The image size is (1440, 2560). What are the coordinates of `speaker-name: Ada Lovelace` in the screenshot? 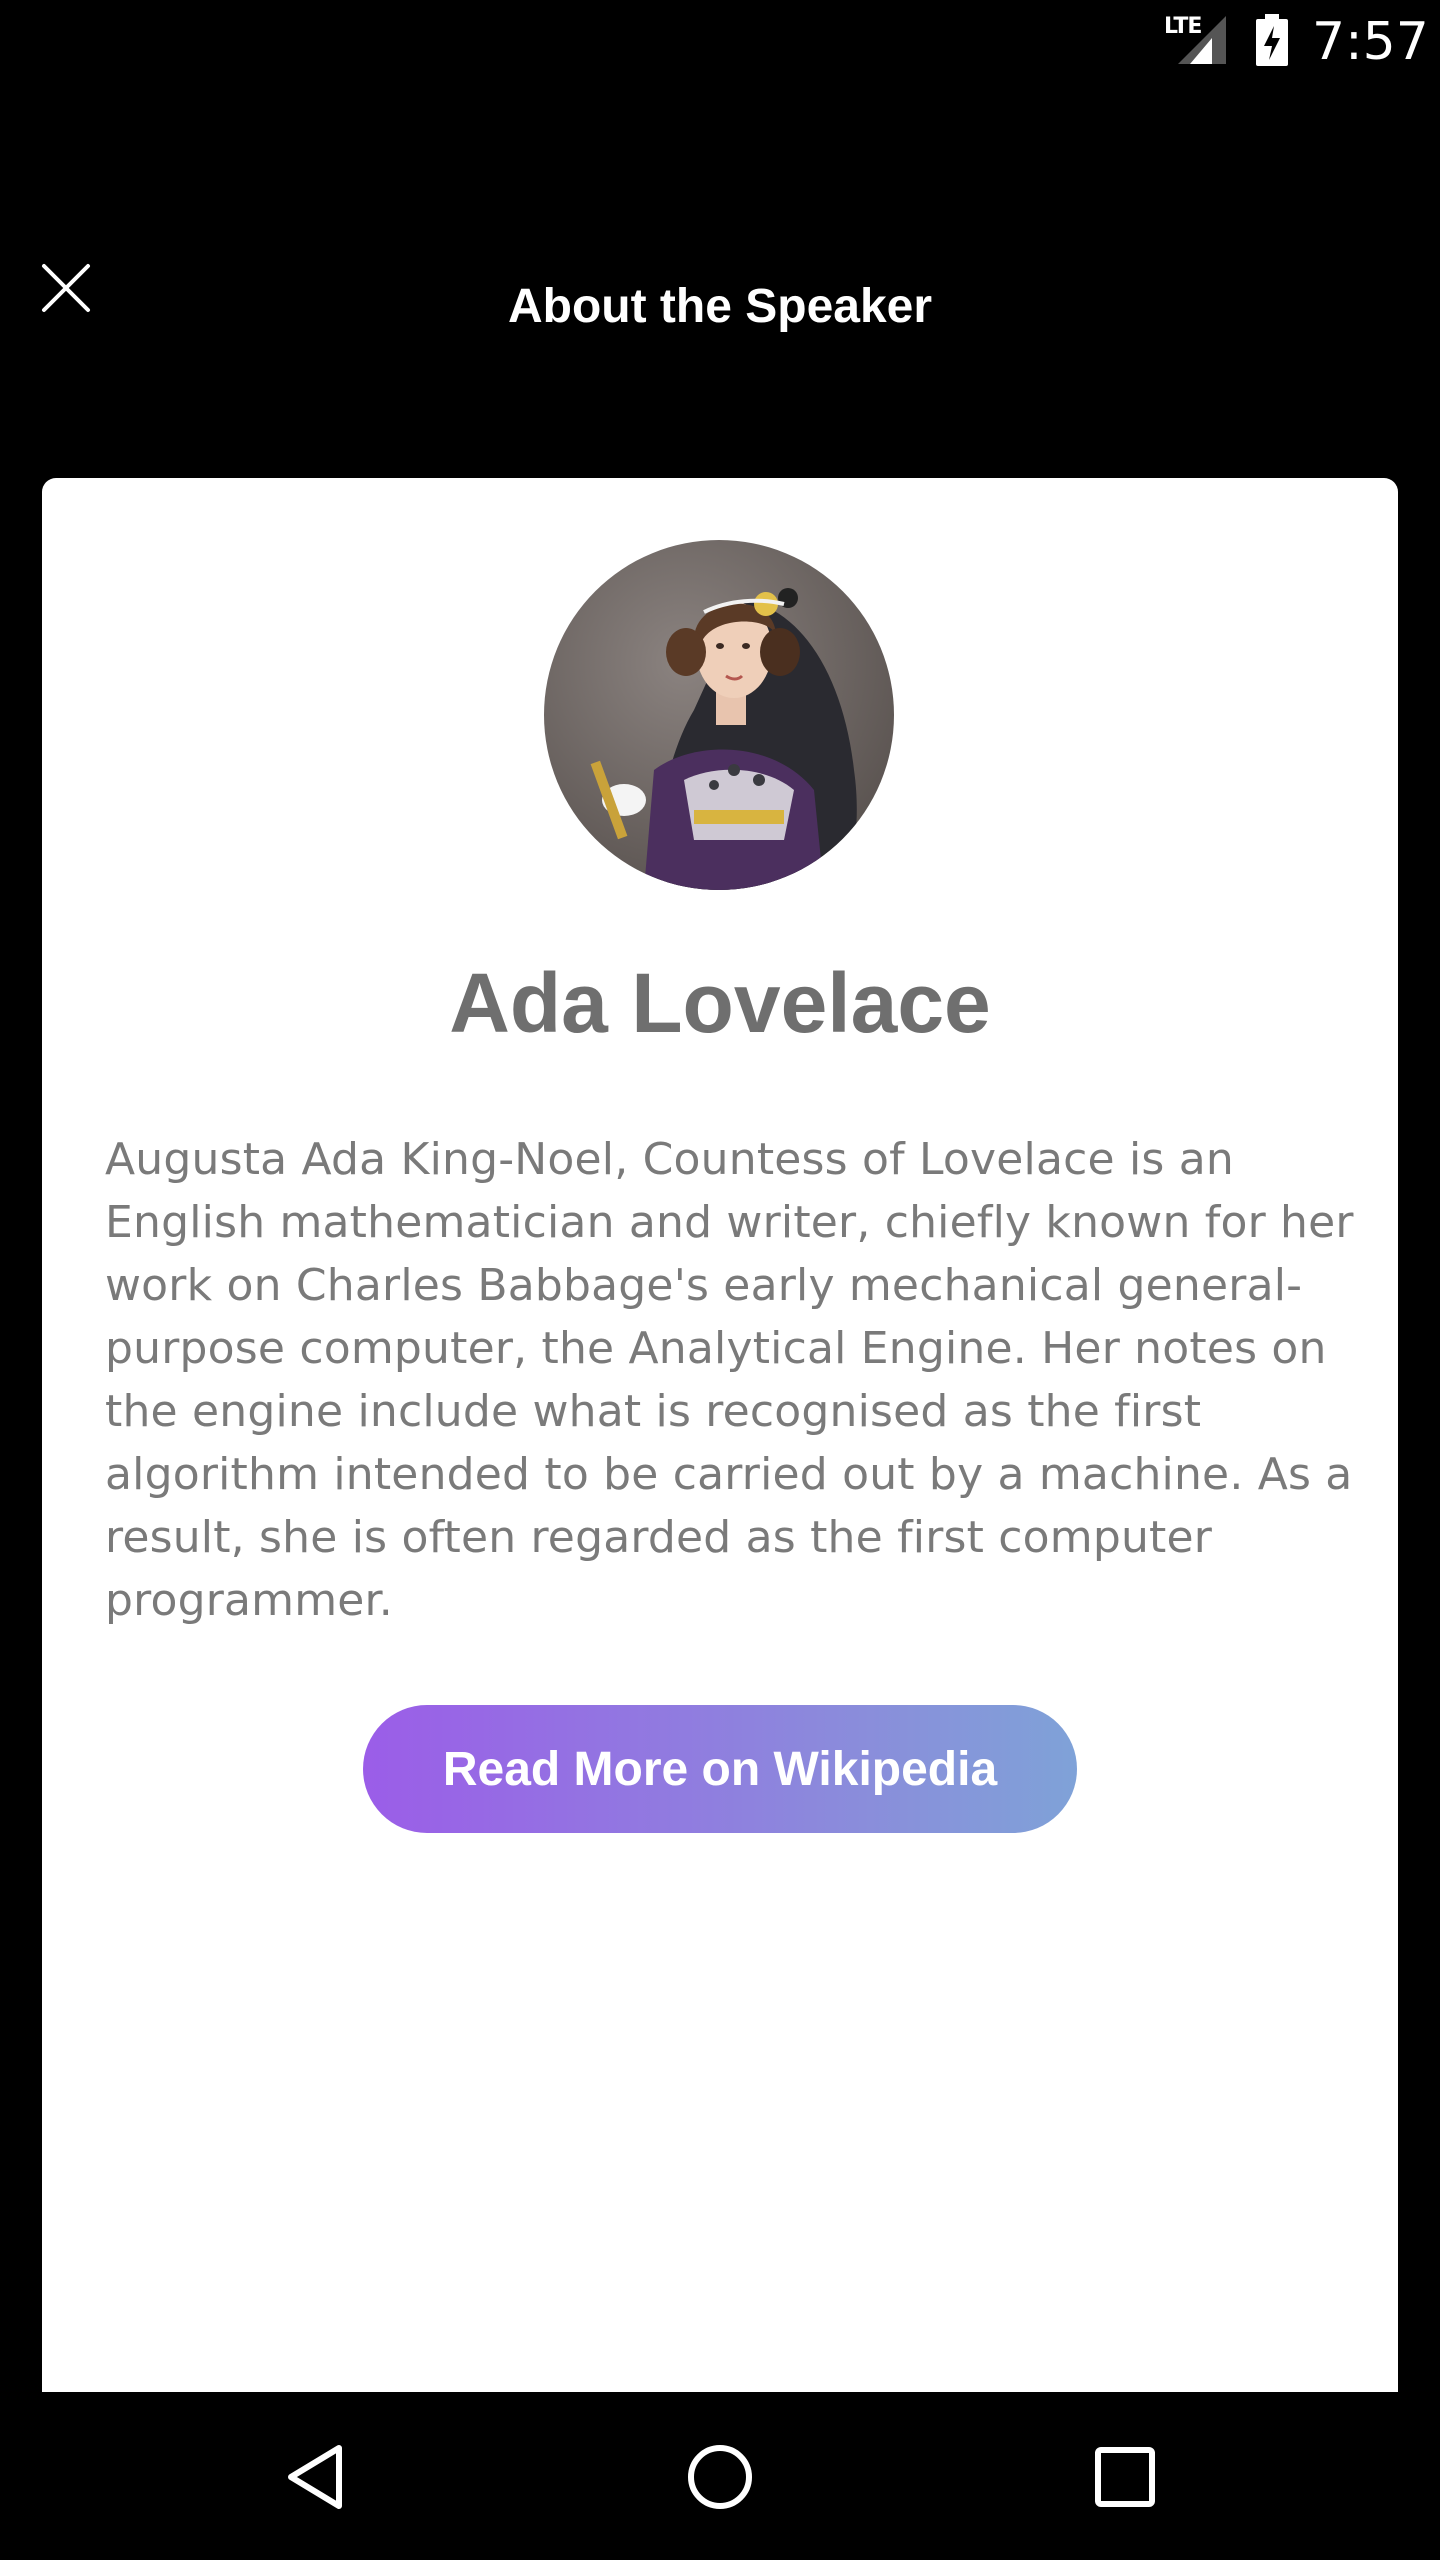 It's located at (720, 1003).